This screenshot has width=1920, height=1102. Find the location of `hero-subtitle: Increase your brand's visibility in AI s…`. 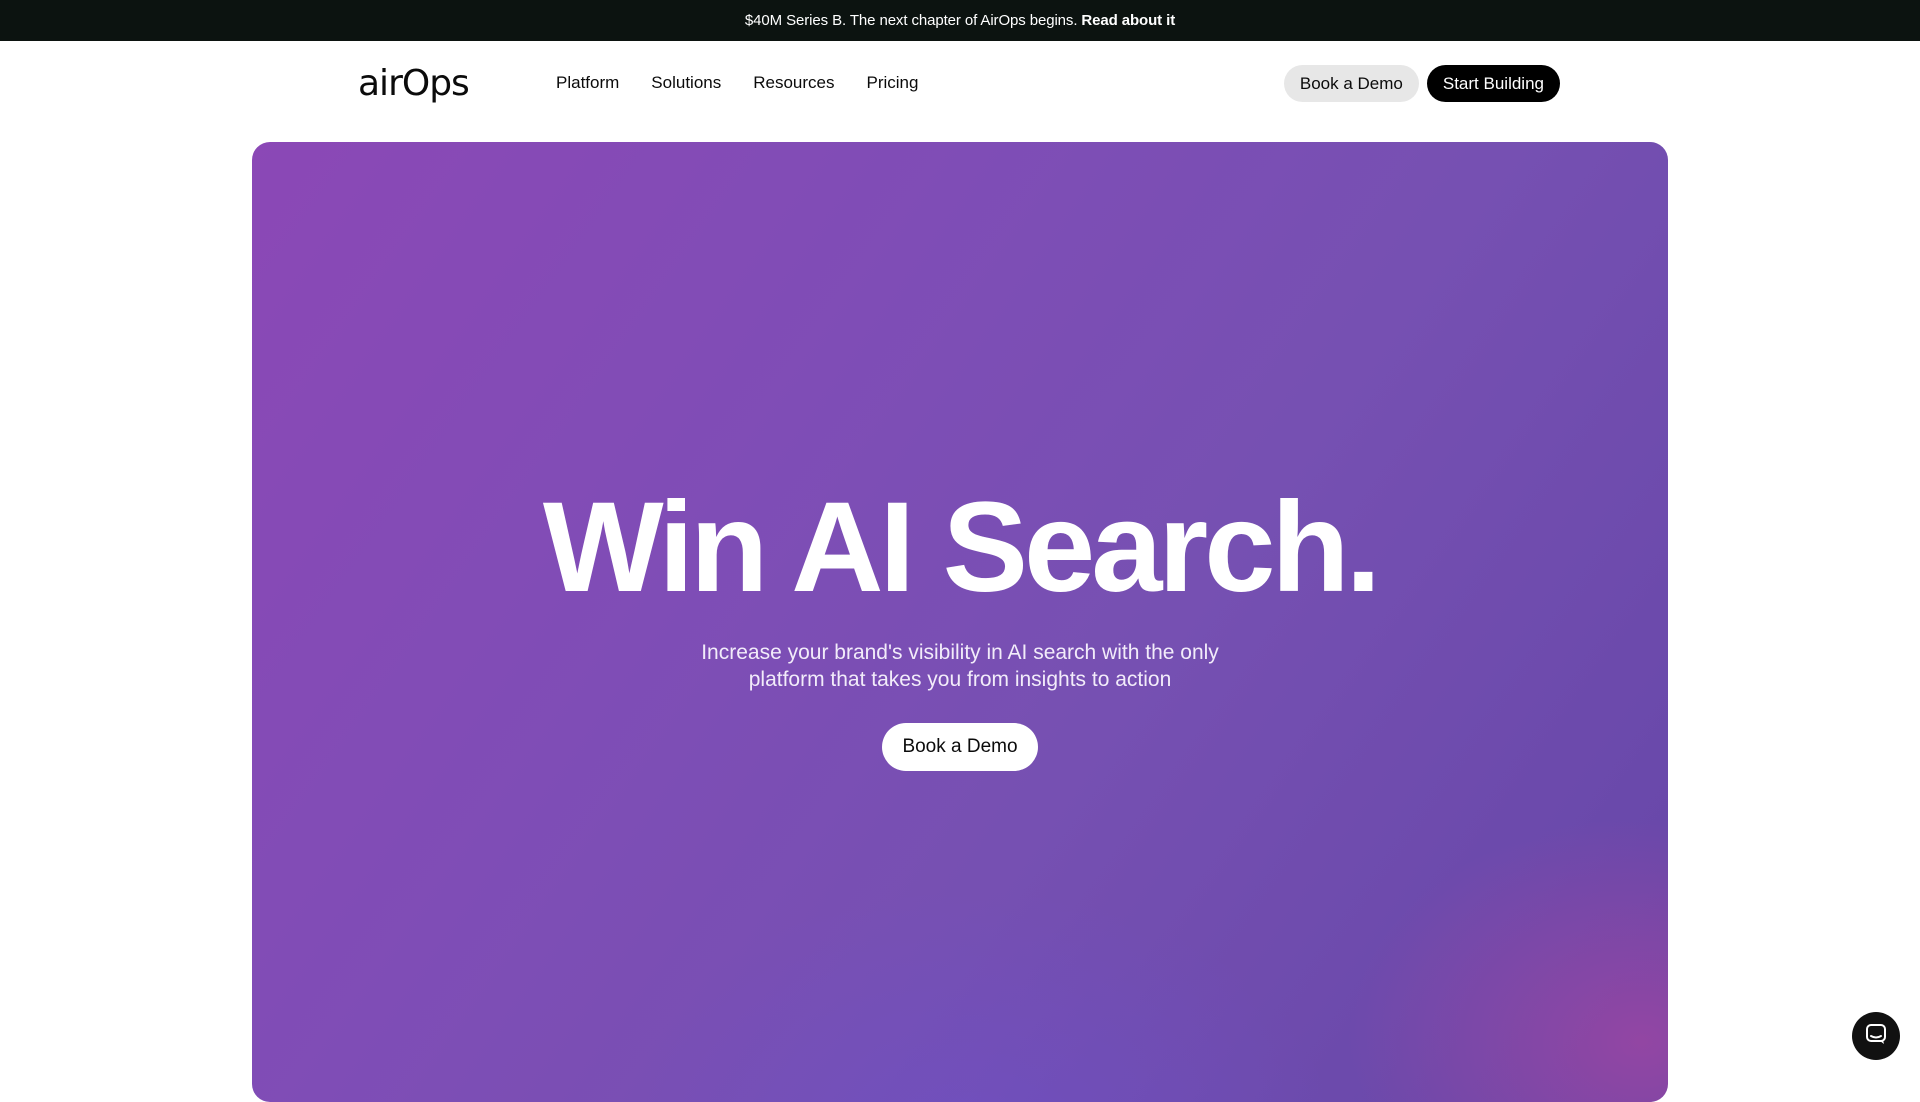

hero-subtitle: Increase your brand's visibility in AI s… is located at coordinates (960, 666).